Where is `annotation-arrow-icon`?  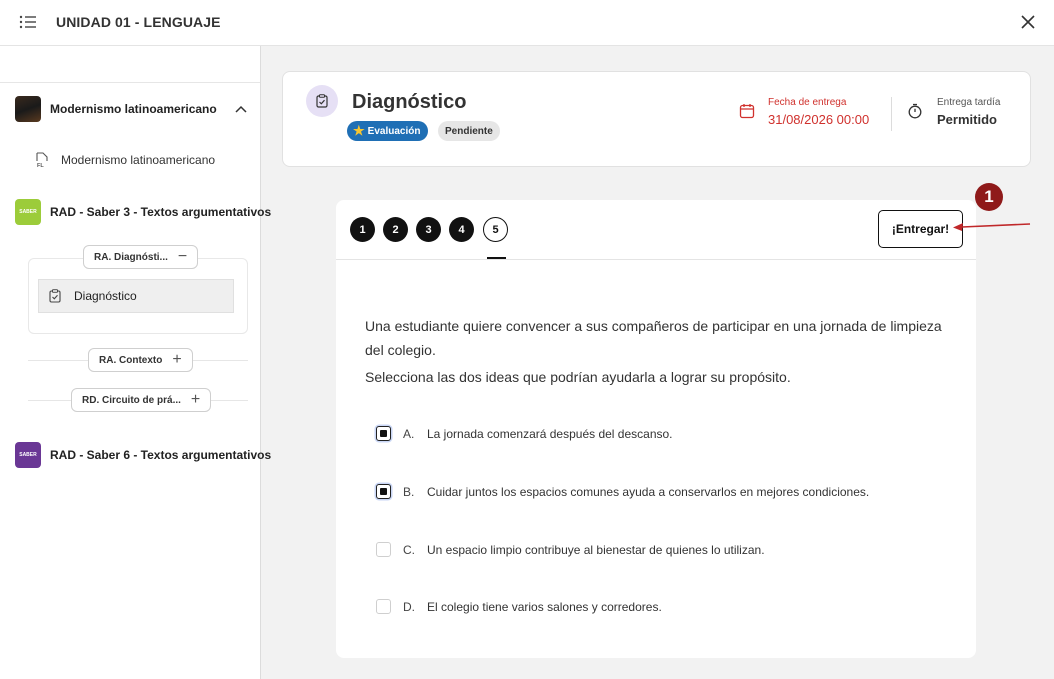
annotation-arrow-icon is located at coordinates (992, 227).